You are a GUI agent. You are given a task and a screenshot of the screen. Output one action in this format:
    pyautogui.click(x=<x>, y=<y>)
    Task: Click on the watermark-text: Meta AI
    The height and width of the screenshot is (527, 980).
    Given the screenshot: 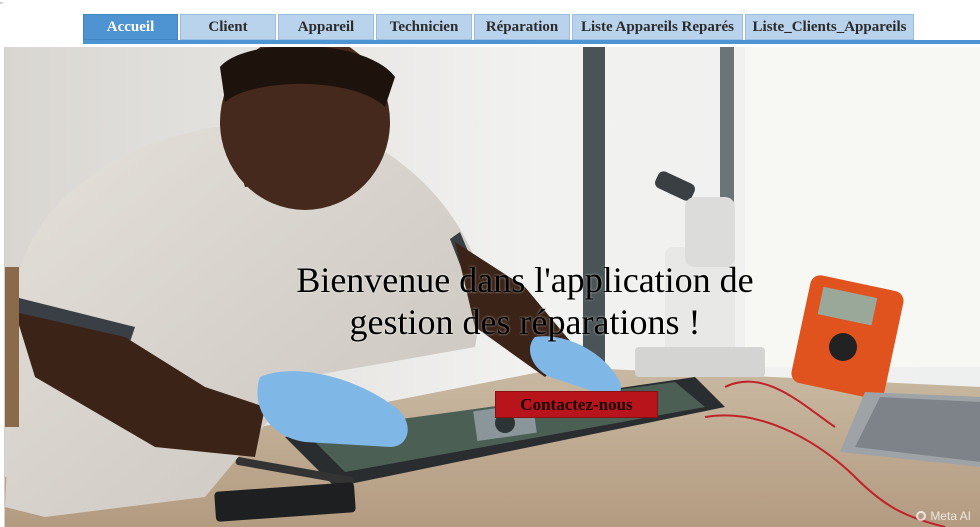 What is the action you would take?
    pyautogui.click(x=950, y=516)
    